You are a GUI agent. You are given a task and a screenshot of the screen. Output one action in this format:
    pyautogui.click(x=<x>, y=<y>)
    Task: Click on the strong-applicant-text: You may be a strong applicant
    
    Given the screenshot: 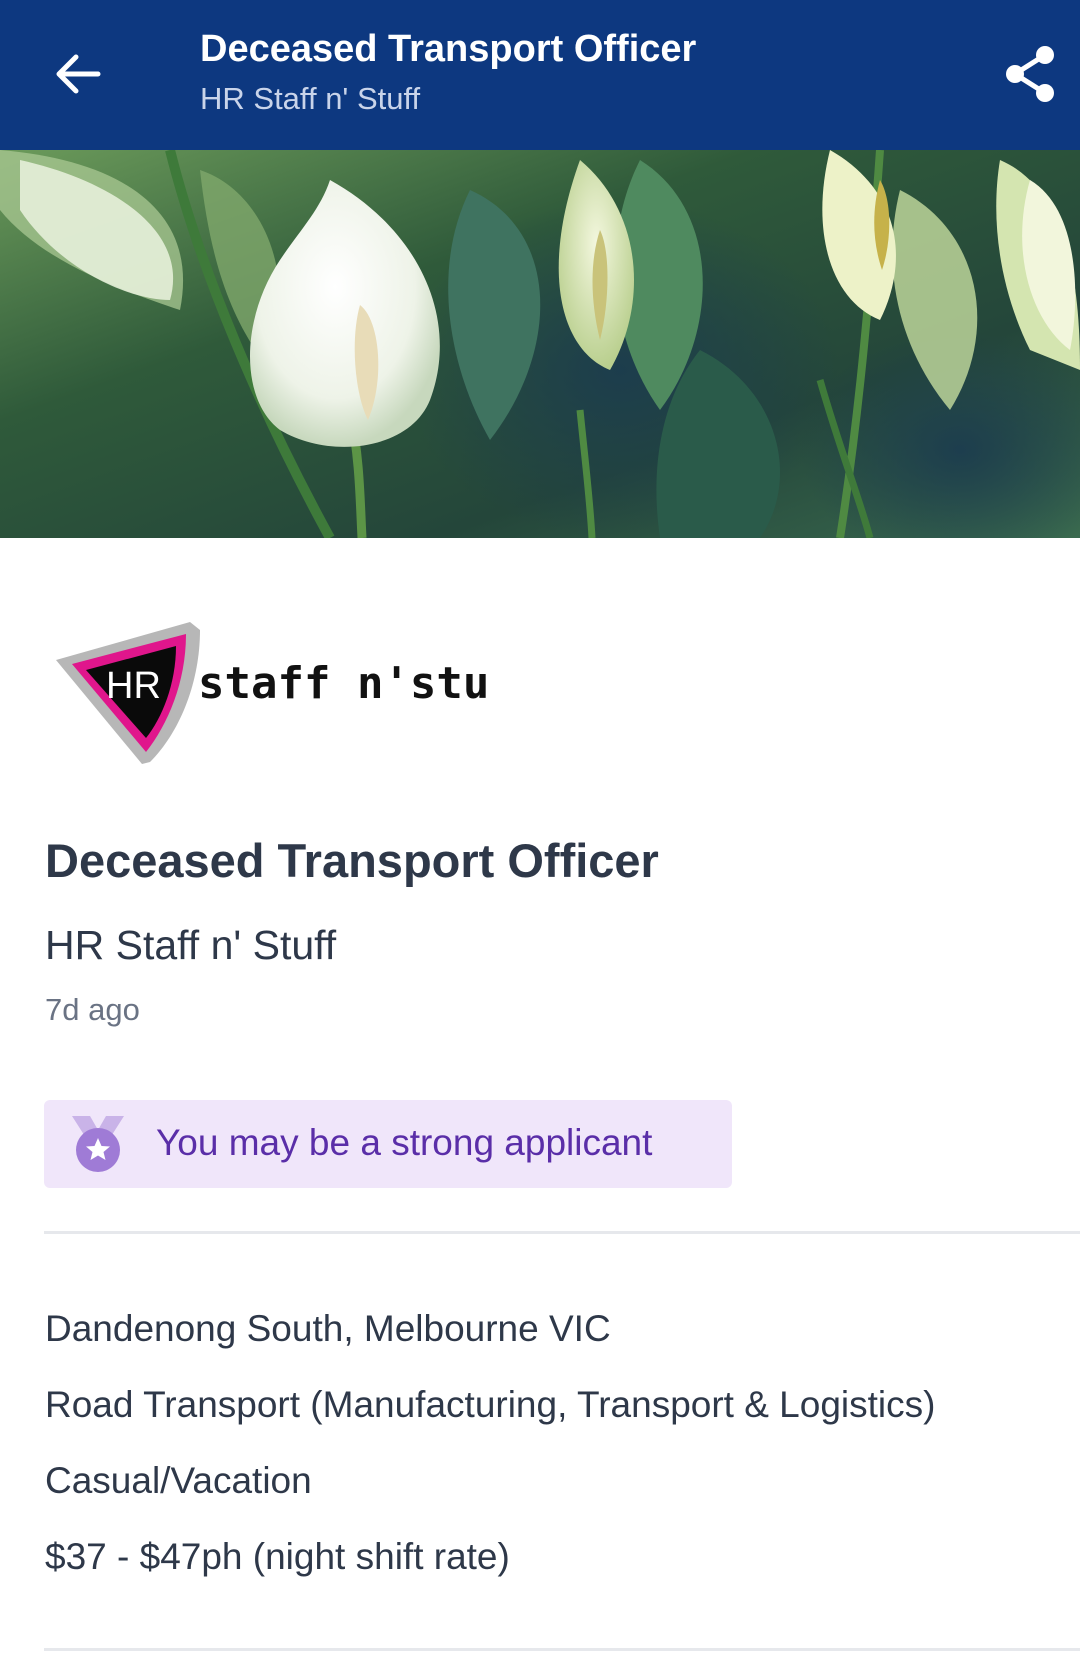 What is the action you would take?
    pyautogui.click(x=404, y=1142)
    